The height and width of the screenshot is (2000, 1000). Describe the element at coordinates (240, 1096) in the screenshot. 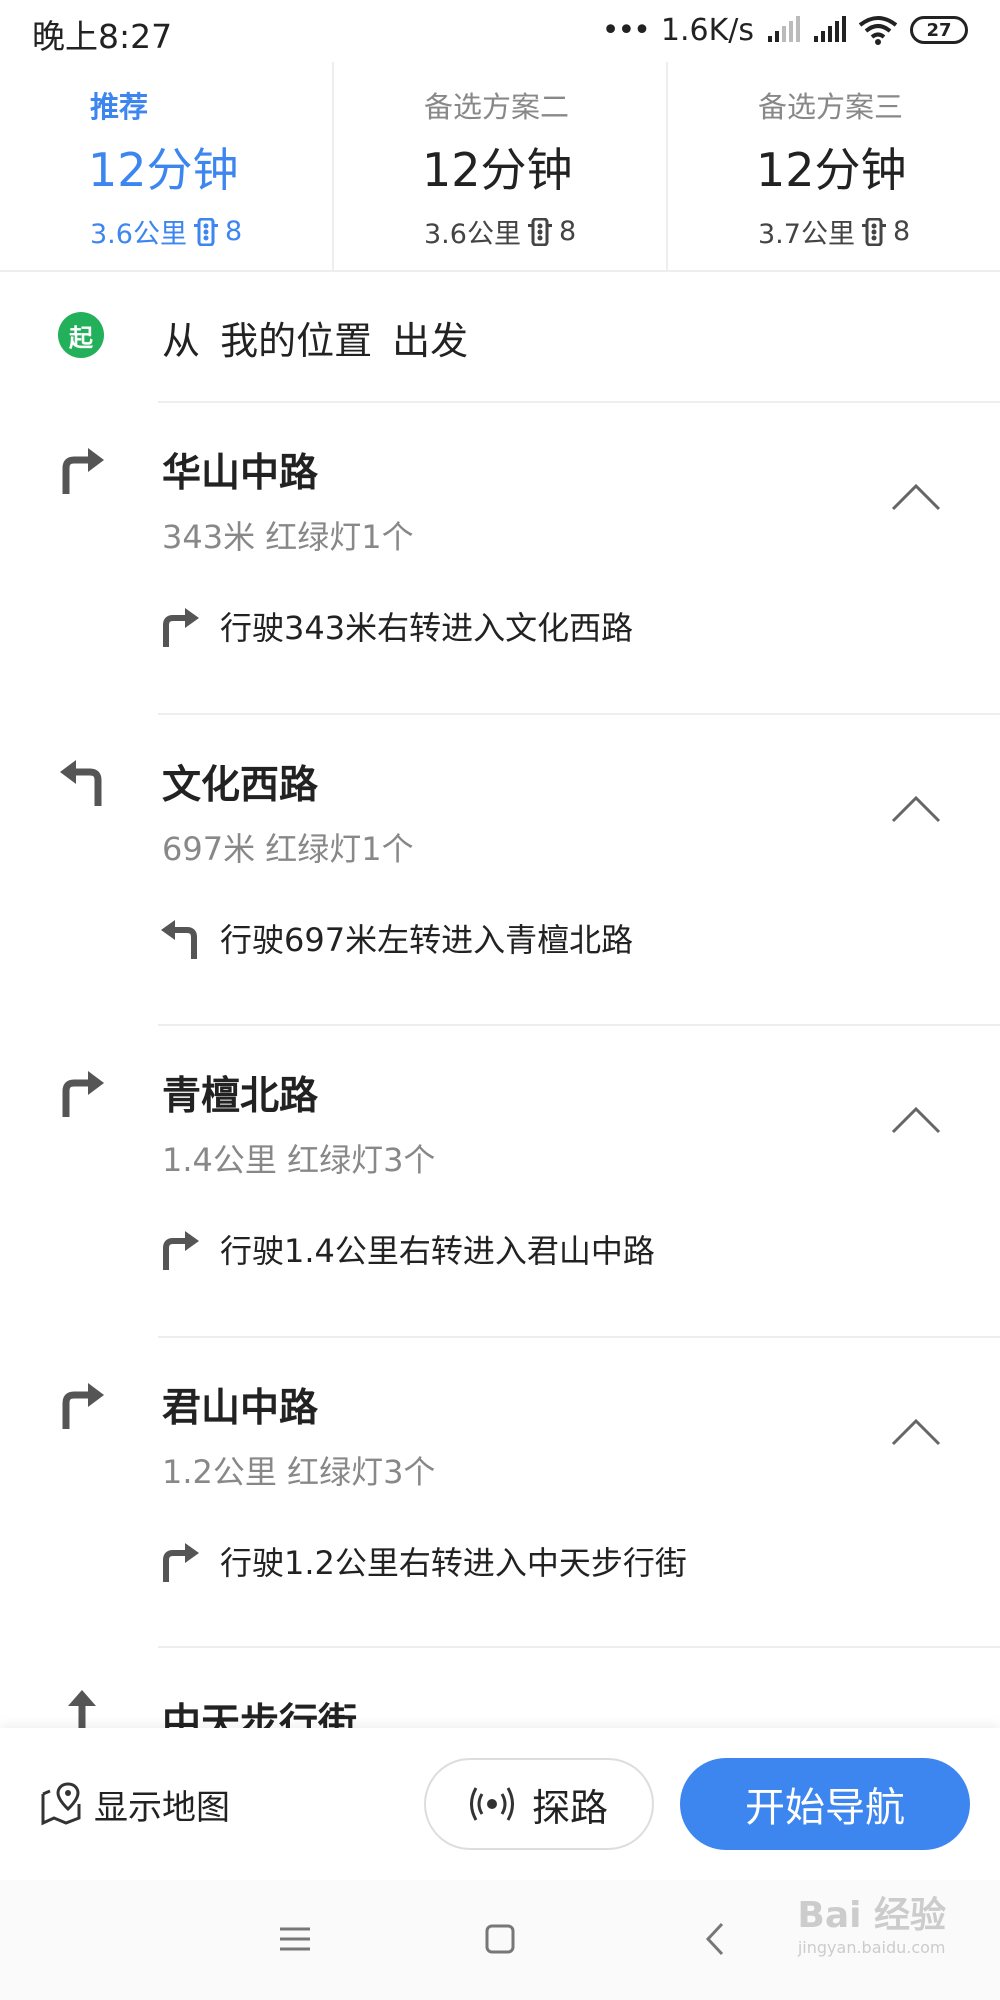

I see `step-road: 青檀北路` at that location.